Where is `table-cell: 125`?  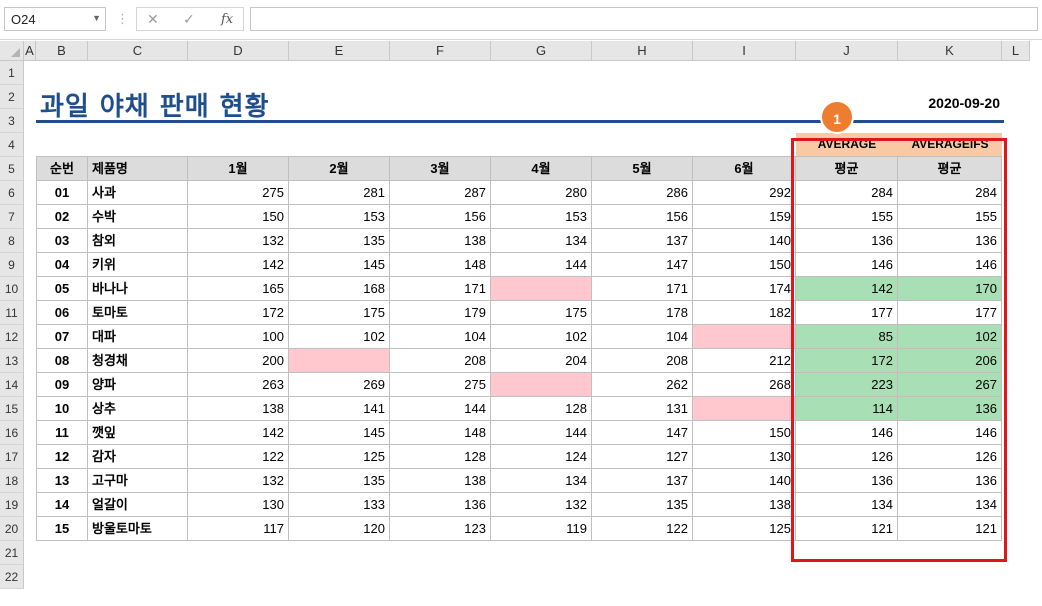
table-cell: 125 is located at coordinates (744, 529).